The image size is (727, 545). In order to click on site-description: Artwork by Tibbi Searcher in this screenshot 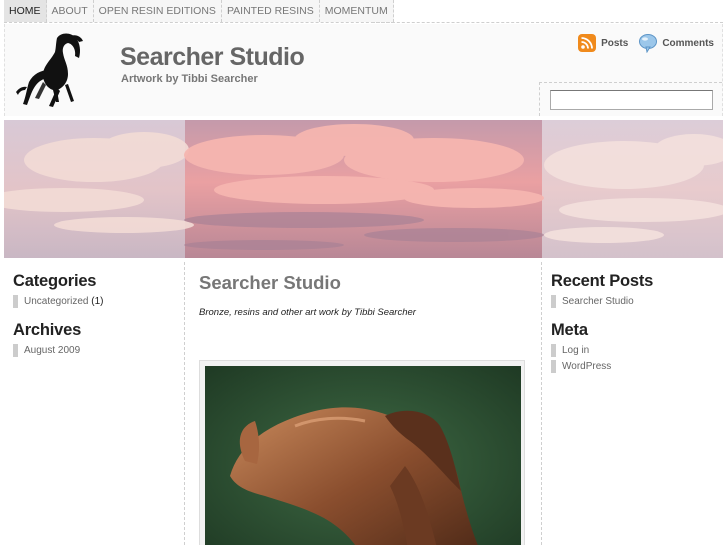, I will do `click(189, 79)`.